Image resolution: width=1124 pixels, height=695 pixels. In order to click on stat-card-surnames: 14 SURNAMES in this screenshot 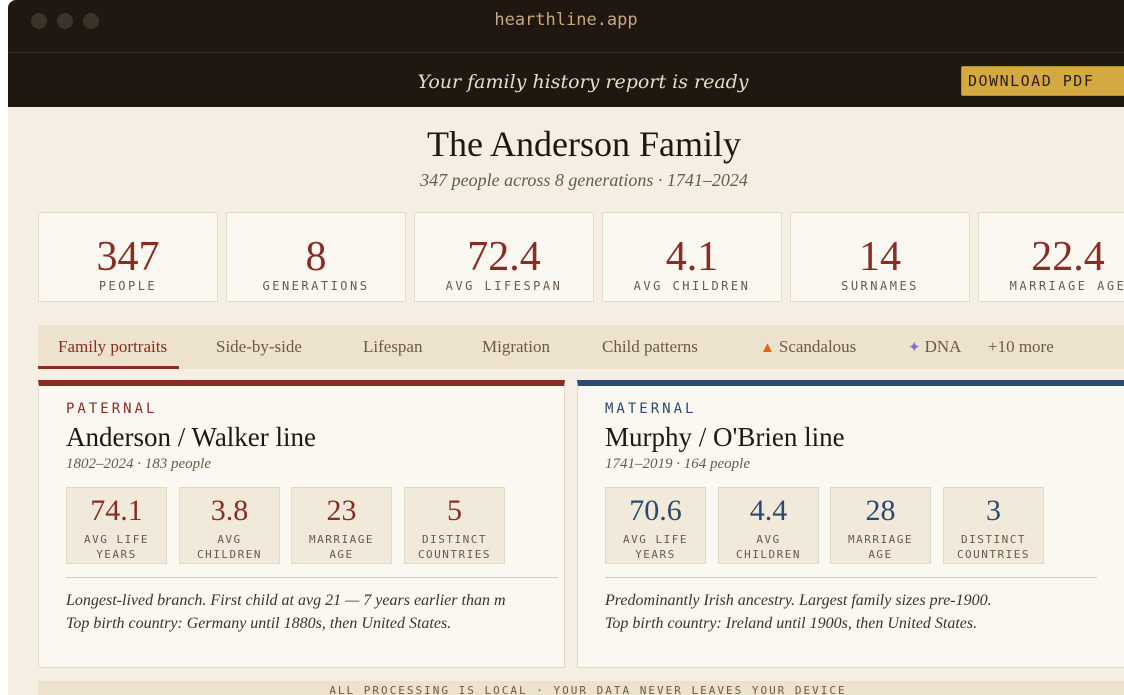, I will do `click(880, 257)`.